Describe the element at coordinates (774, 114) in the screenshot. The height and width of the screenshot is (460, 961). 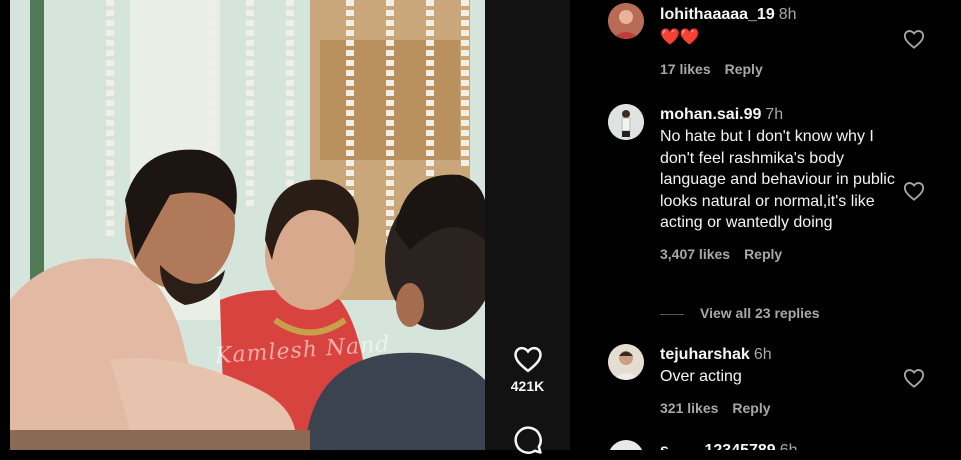
I see `comment-time: 7h` at that location.